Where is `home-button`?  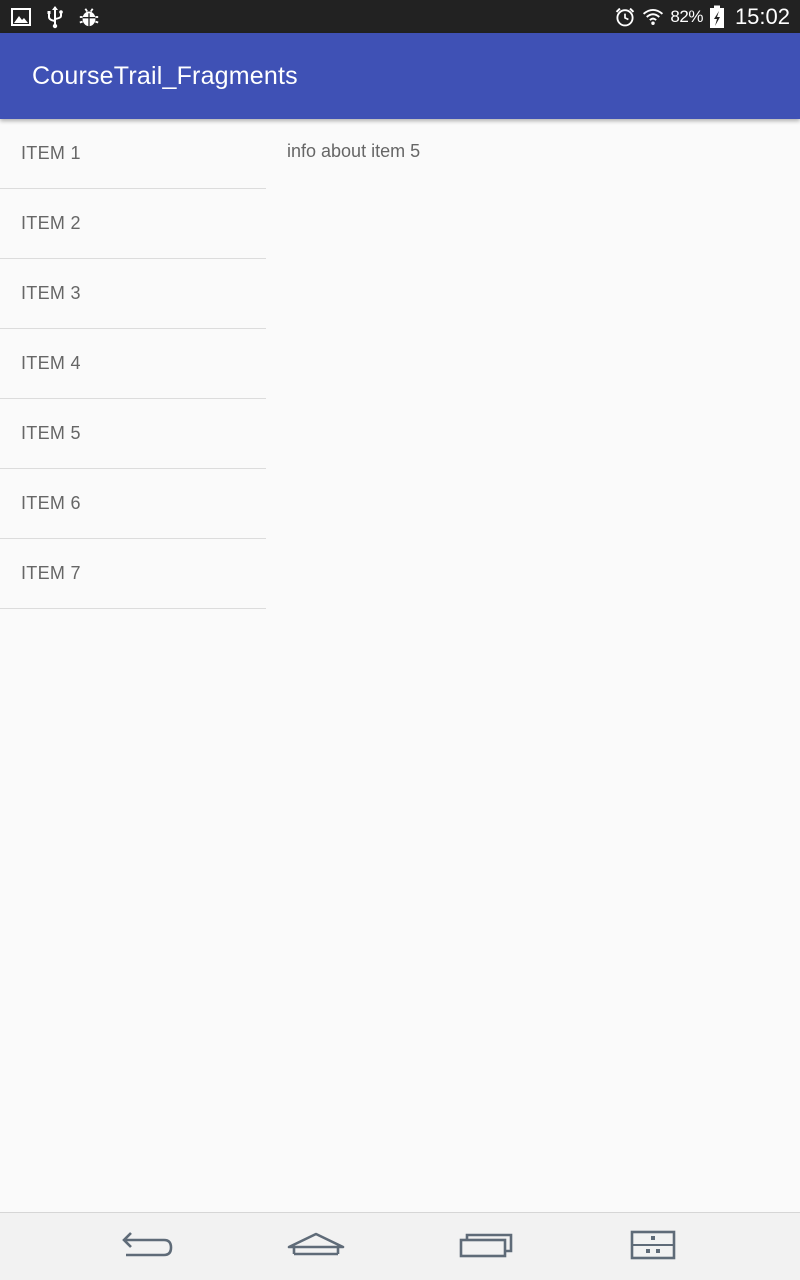
home-button is located at coordinates (316, 1247).